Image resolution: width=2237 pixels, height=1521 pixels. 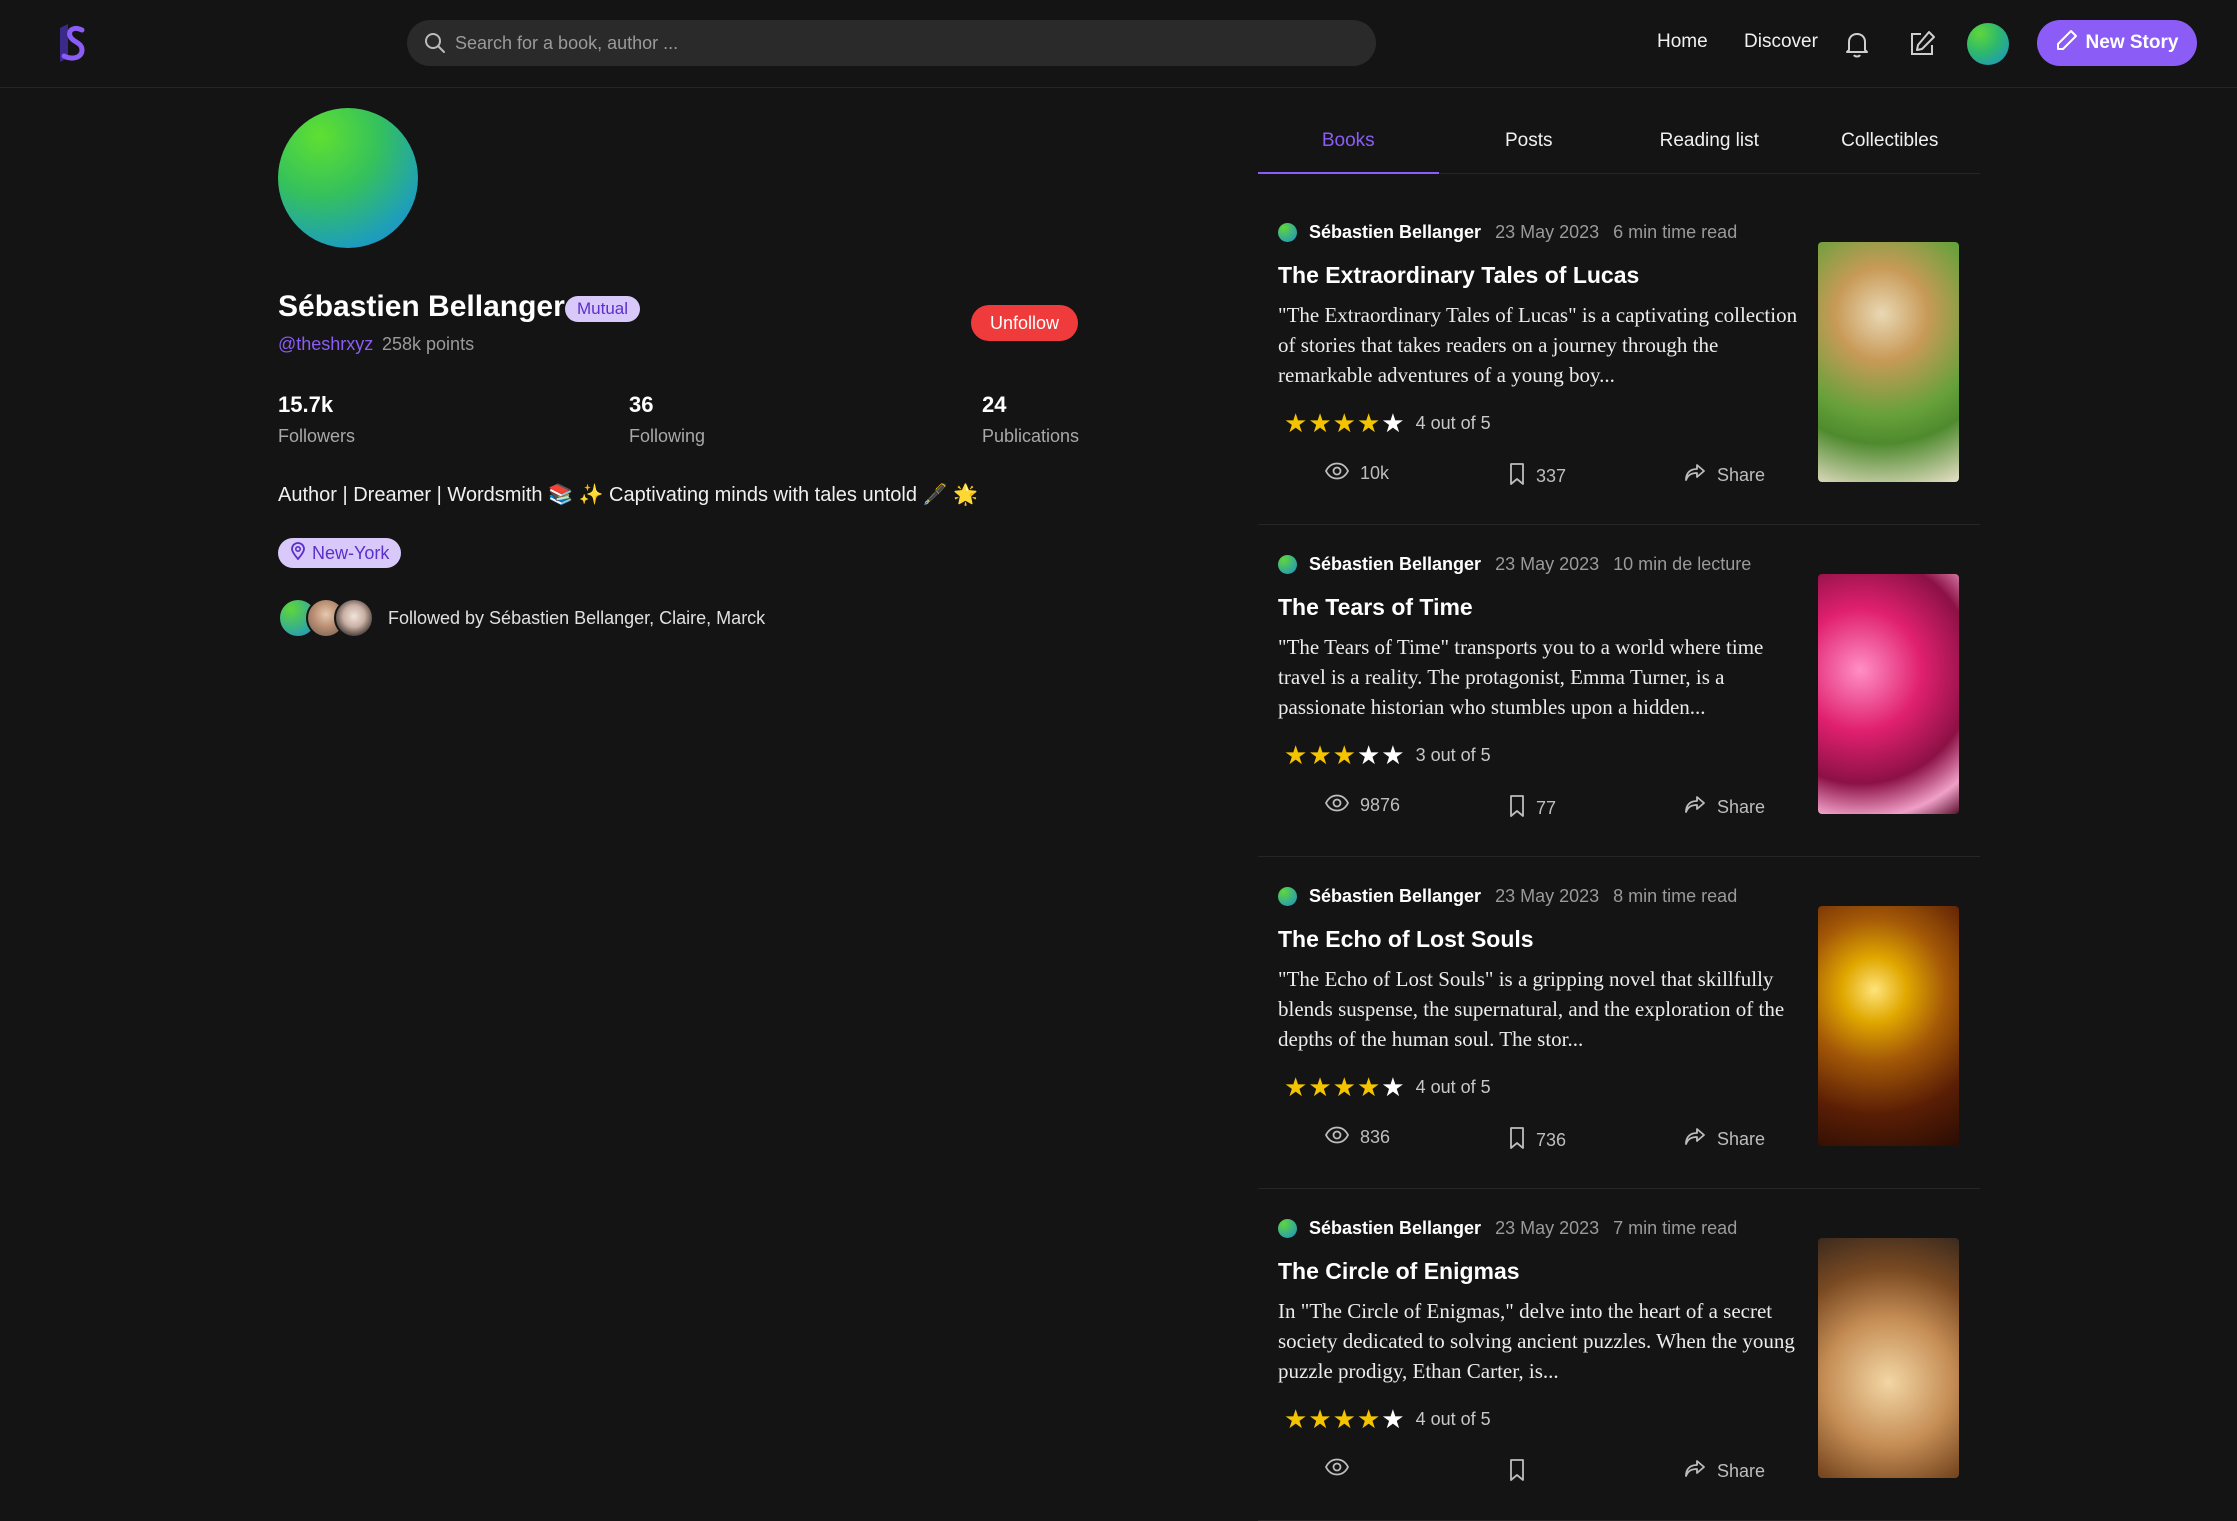 I want to click on views-count: 9876, so click(x=1380, y=805).